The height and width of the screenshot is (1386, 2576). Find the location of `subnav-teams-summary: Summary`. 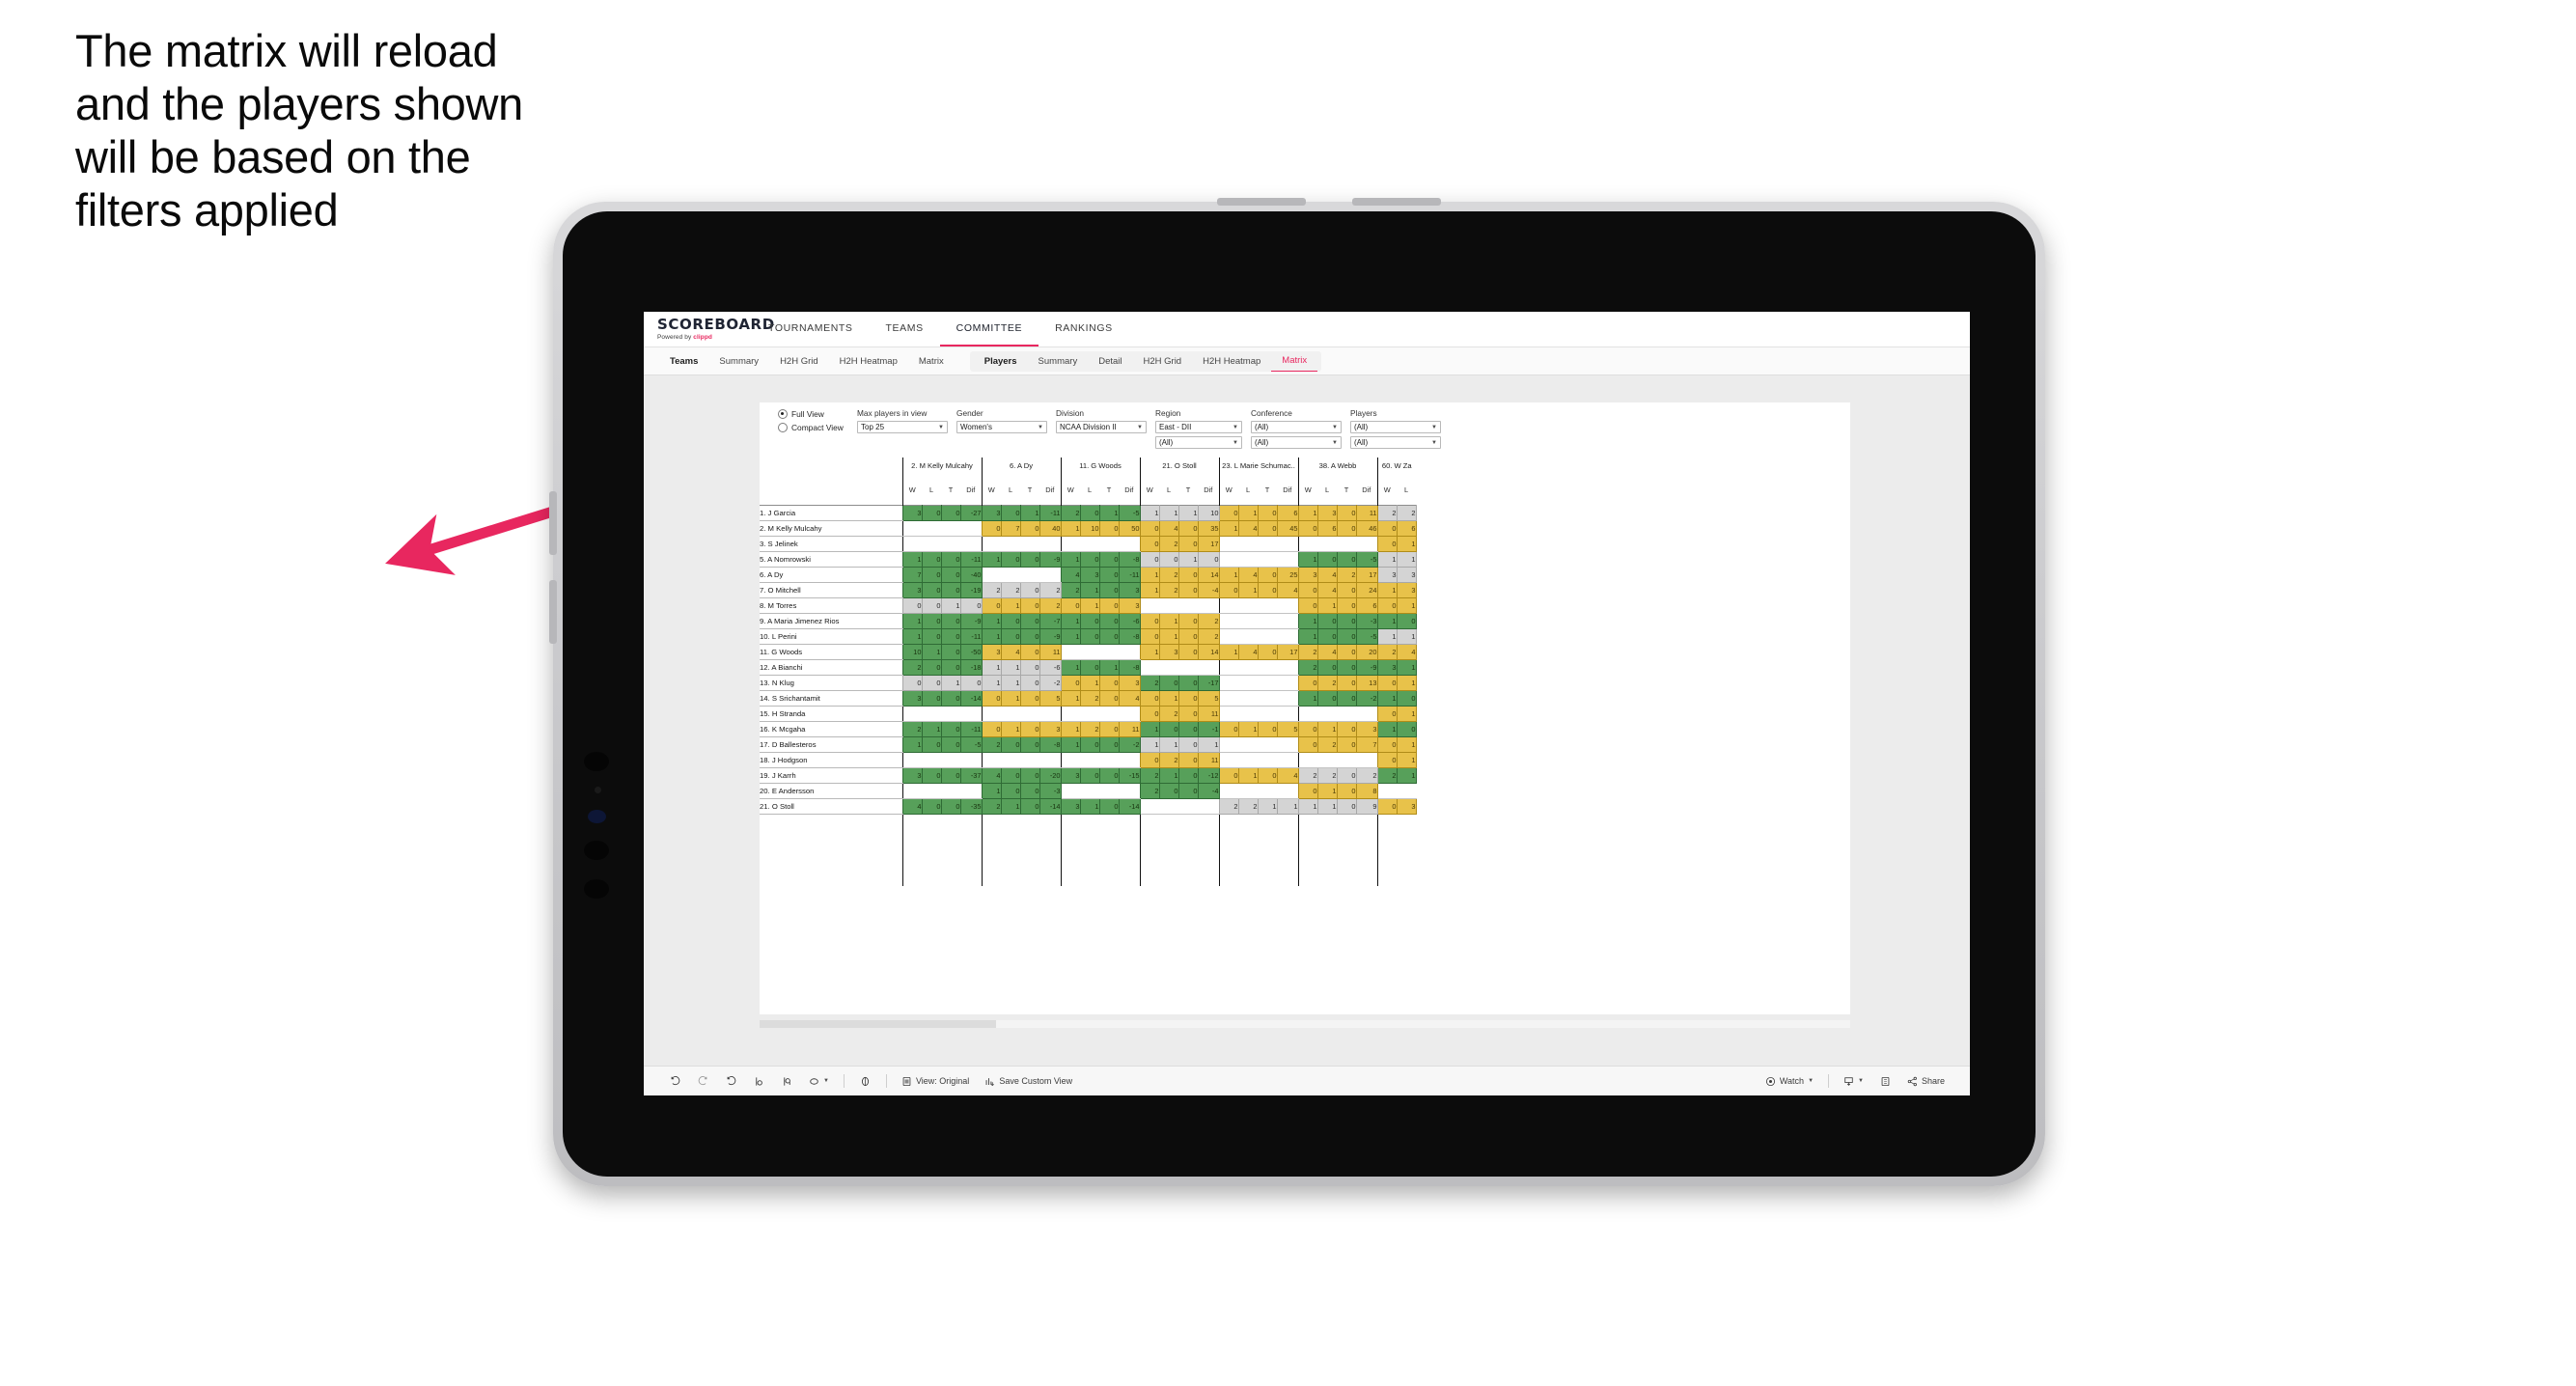

subnav-teams-summary: Summary is located at coordinates (738, 361).